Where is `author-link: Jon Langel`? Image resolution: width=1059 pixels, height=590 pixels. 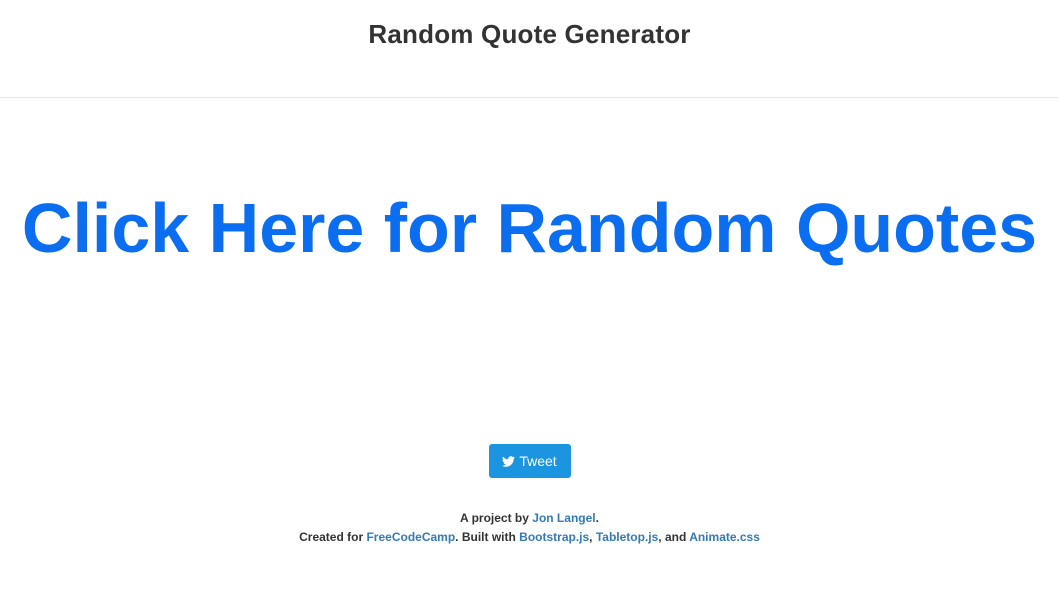
author-link: Jon Langel is located at coordinates (563, 518).